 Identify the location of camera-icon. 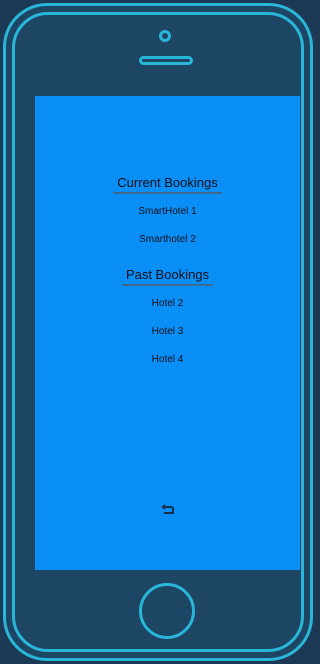
(165, 36).